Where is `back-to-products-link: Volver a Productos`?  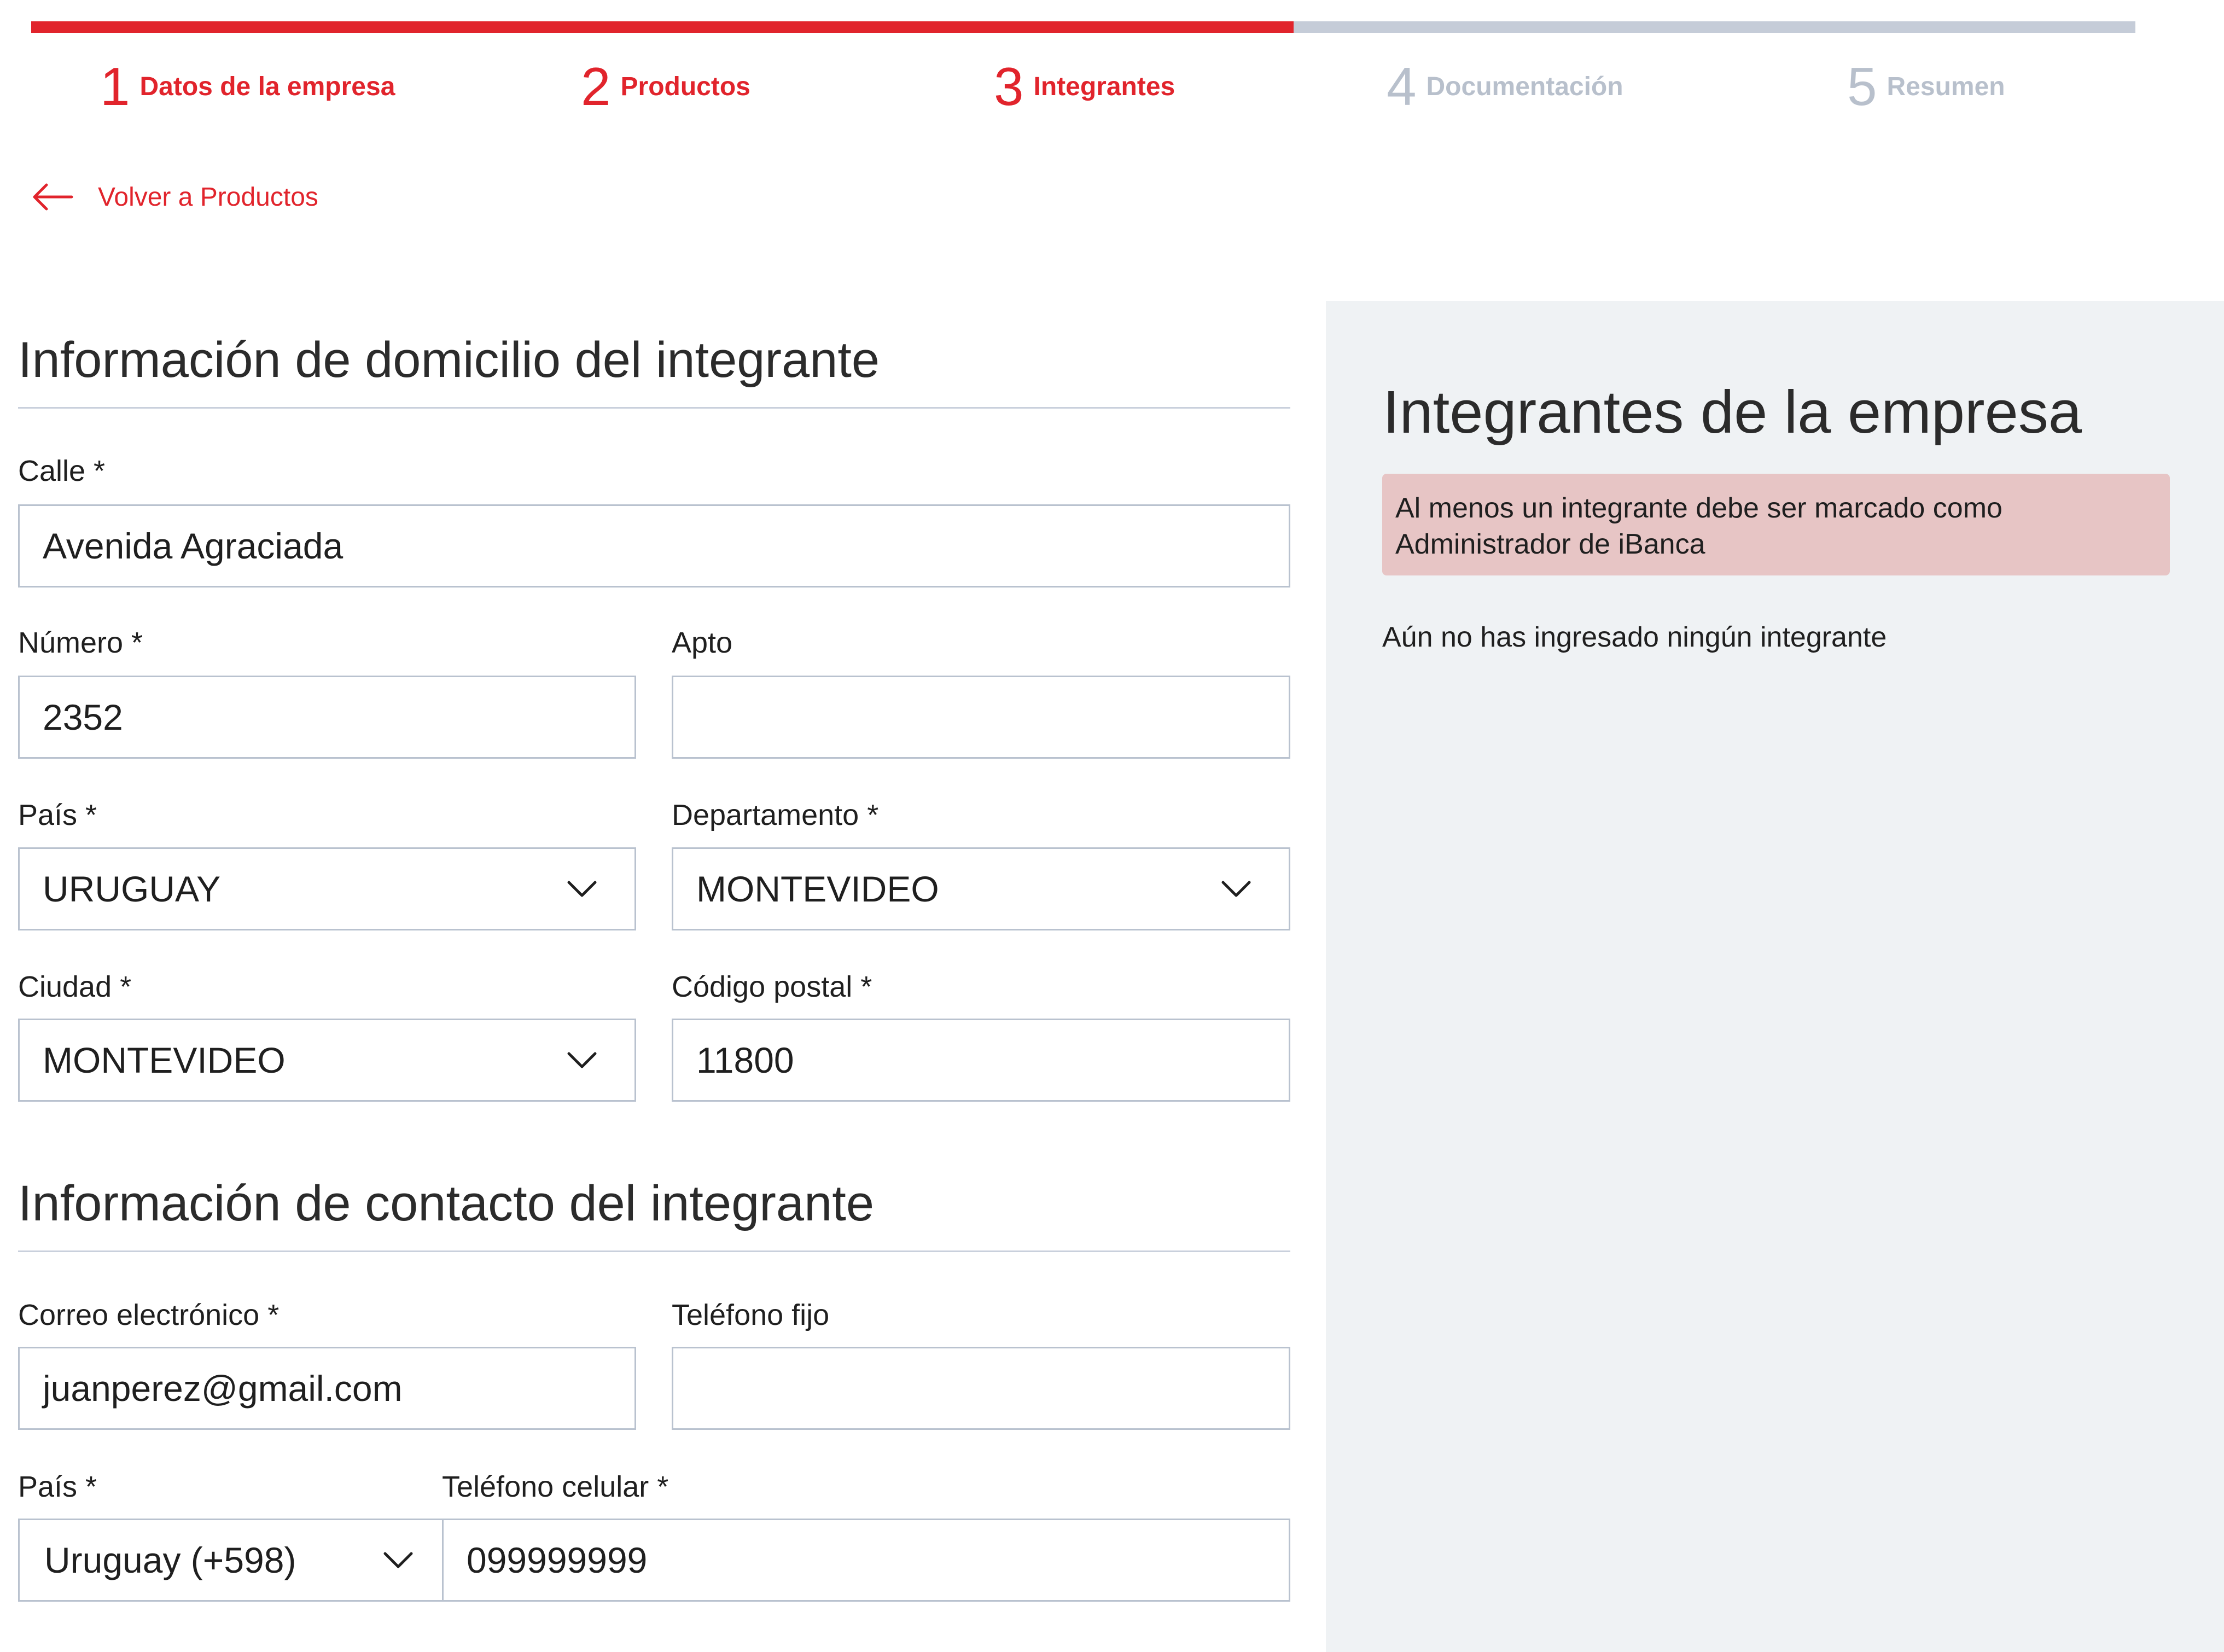
back-to-products-link: Volver a Productos is located at coordinates (174, 197).